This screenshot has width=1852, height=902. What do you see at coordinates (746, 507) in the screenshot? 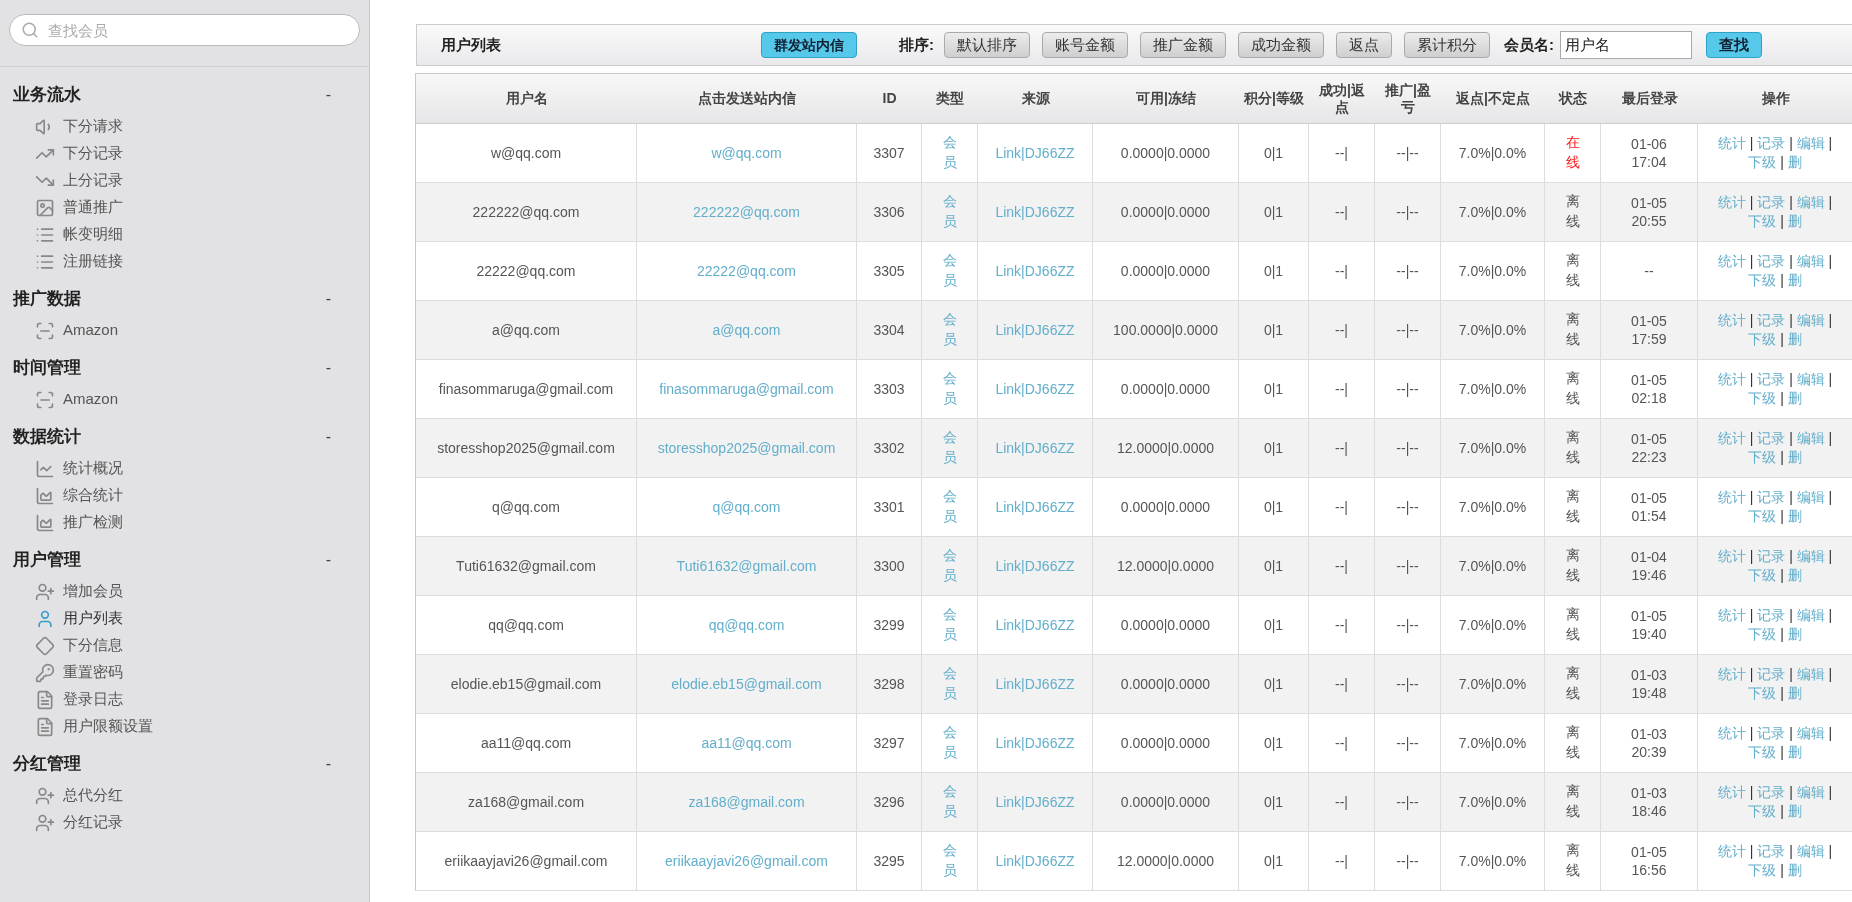
I see `message-link: q@qq.com` at bounding box center [746, 507].